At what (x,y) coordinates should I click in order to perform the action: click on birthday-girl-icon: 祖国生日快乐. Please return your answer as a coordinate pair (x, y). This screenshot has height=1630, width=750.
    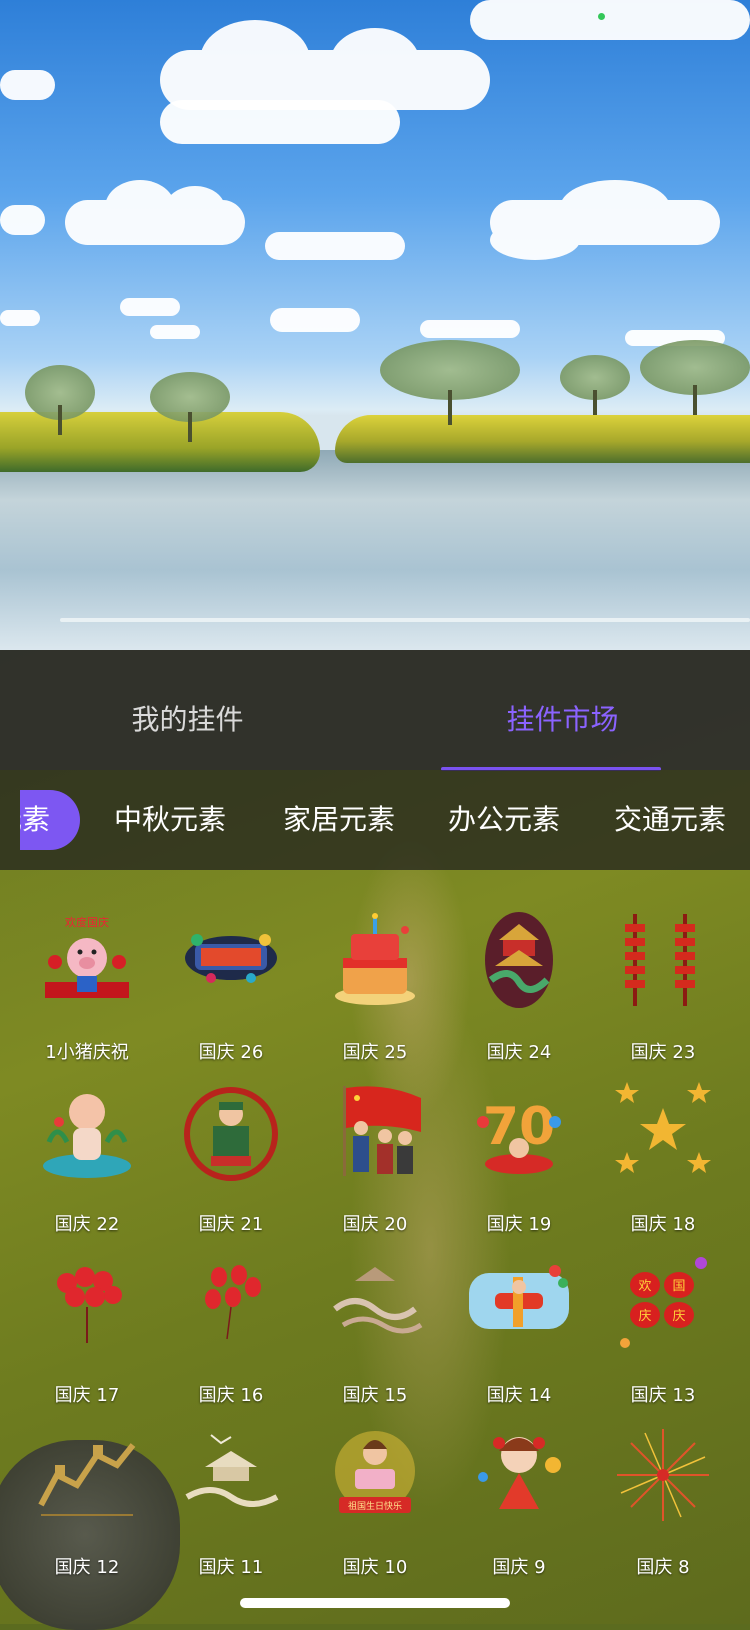
    Looking at the image, I should click on (375, 1472).